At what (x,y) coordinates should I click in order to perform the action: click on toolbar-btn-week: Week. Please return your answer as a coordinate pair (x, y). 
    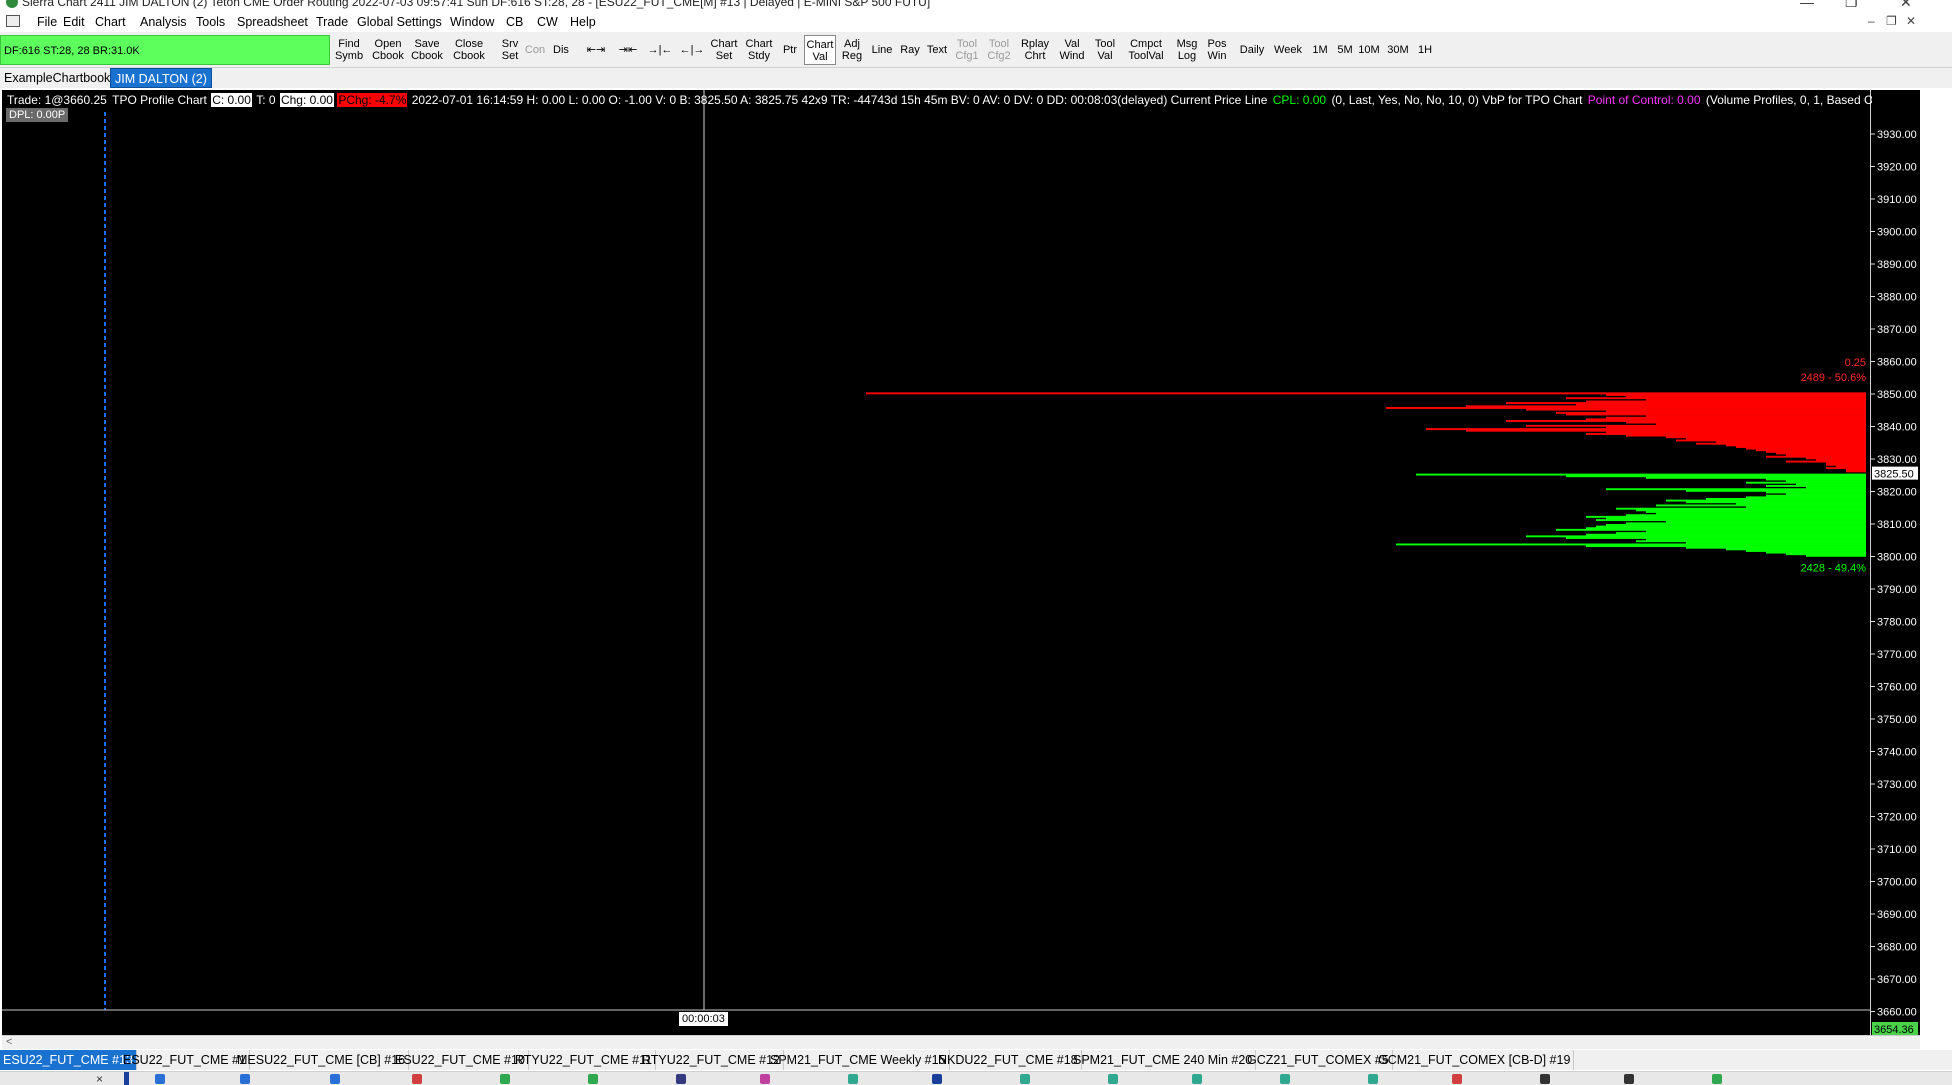
    Looking at the image, I should click on (1288, 50).